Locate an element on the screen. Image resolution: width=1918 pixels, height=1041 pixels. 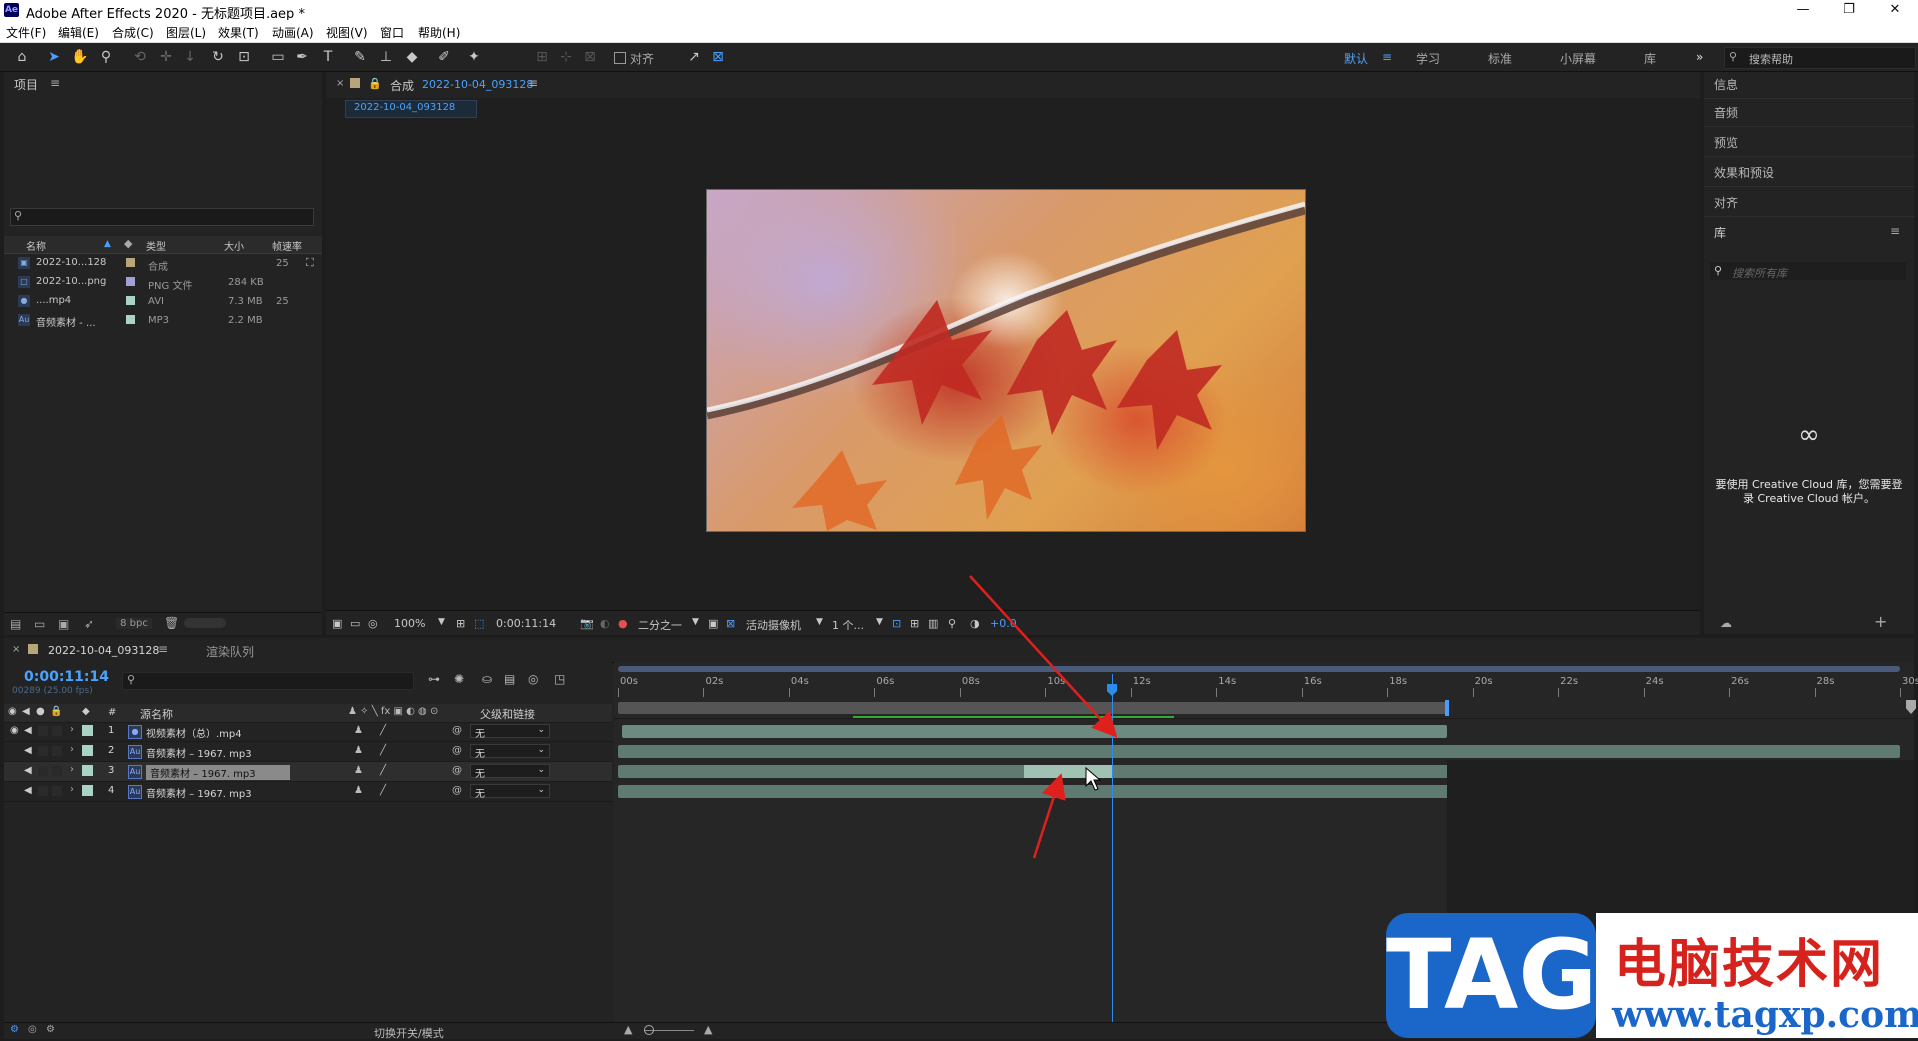
menu-file: 文件(F) is located at coordinates (26, 32).